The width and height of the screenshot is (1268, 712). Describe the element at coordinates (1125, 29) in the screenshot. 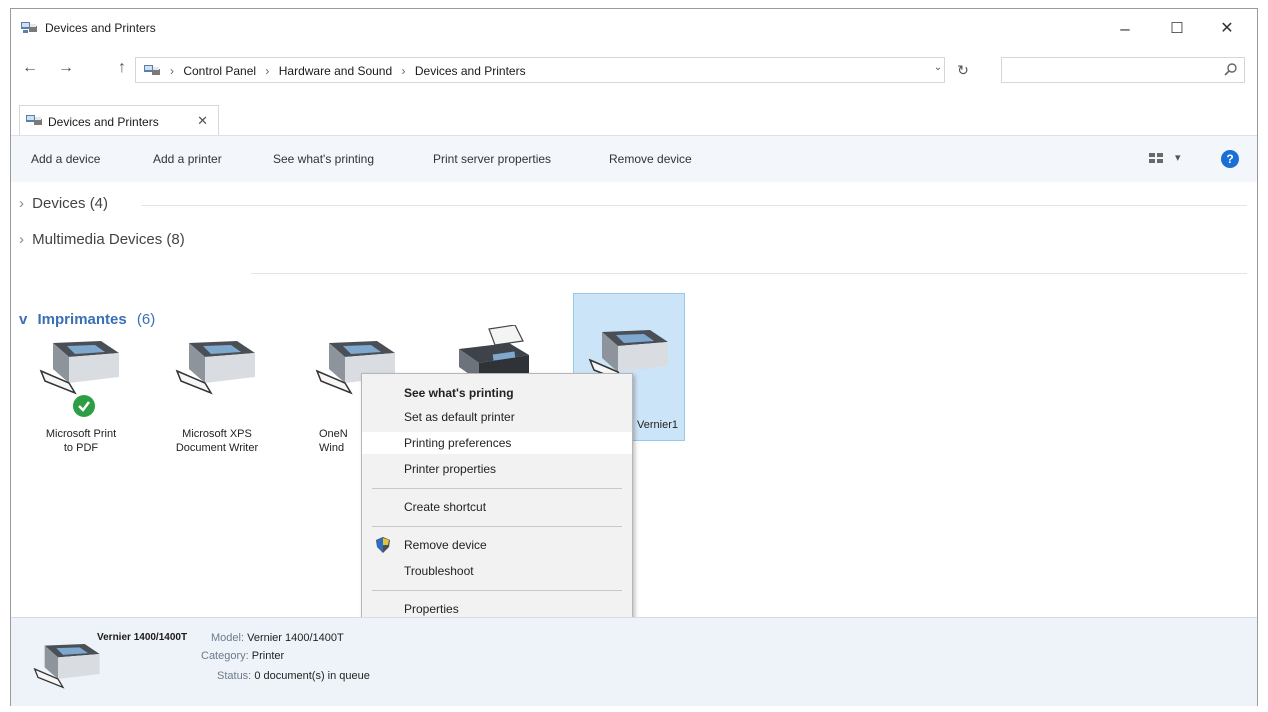

I see `minimize-button: –` at that location.